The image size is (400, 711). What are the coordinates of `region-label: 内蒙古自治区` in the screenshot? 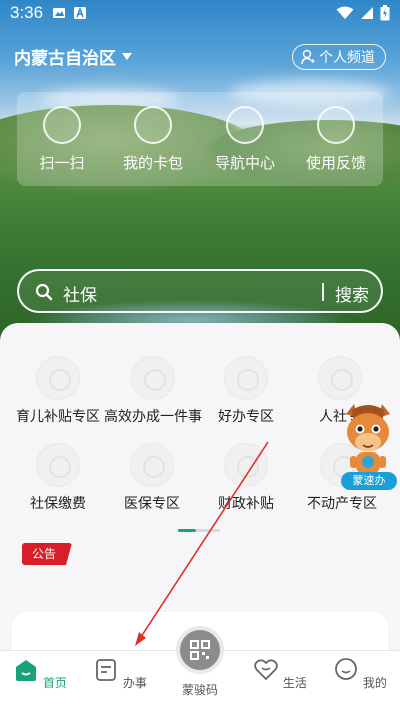 It's located at (65, 59).